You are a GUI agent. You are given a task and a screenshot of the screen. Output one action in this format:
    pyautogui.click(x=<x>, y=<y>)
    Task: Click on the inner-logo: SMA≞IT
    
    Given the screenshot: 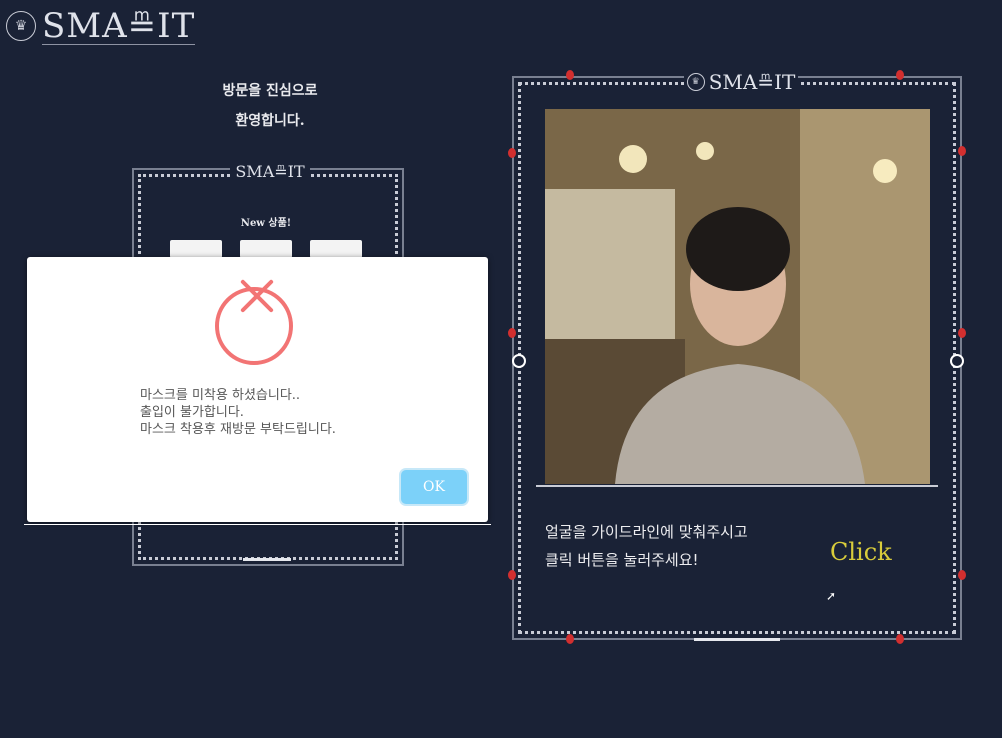 What is the action you would take?
    pyautogui.click(x=270, y=171)
    